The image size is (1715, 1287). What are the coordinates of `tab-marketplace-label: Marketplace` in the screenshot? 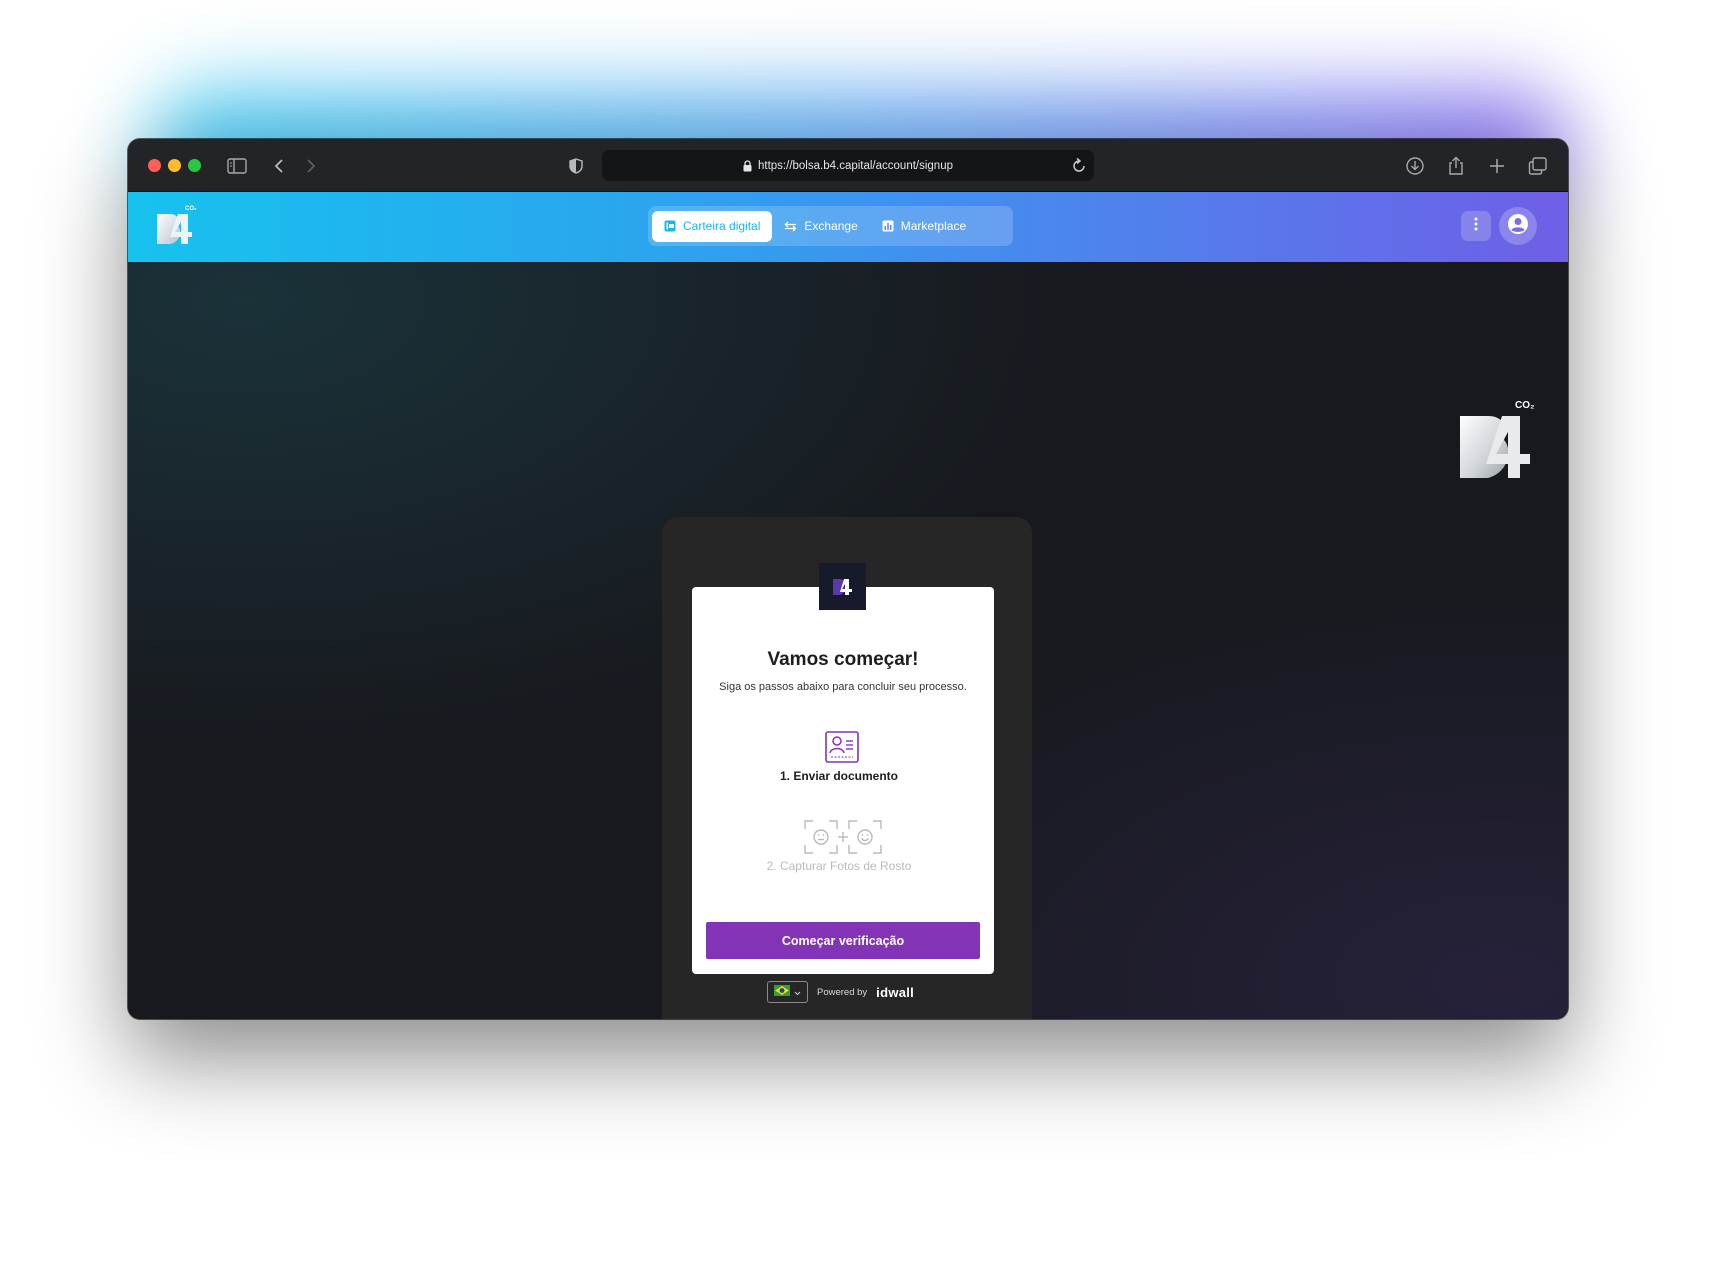 It's located at (933, 226).